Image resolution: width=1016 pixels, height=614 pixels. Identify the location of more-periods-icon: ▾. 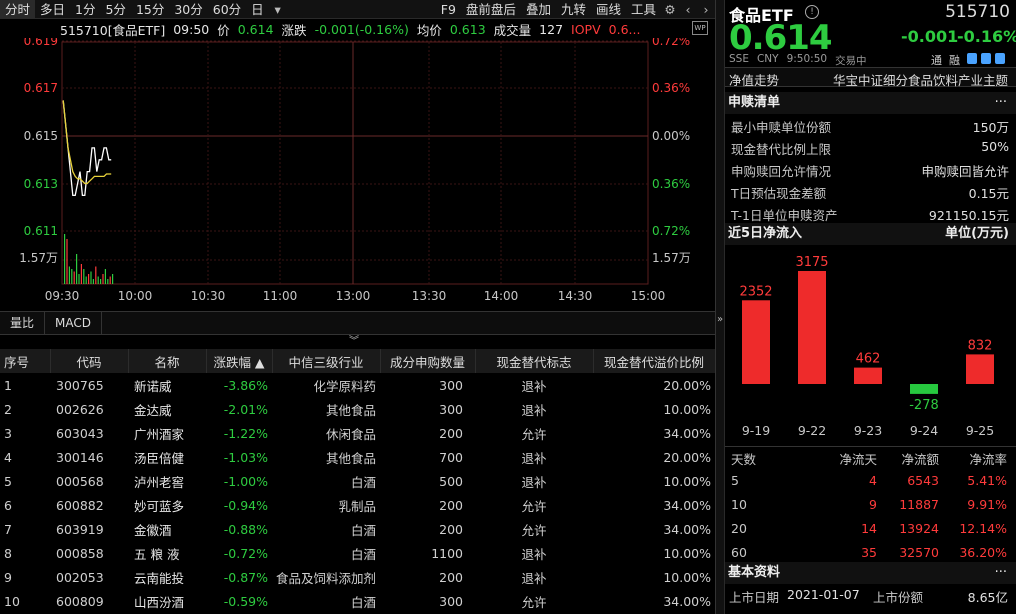
(278, 9).